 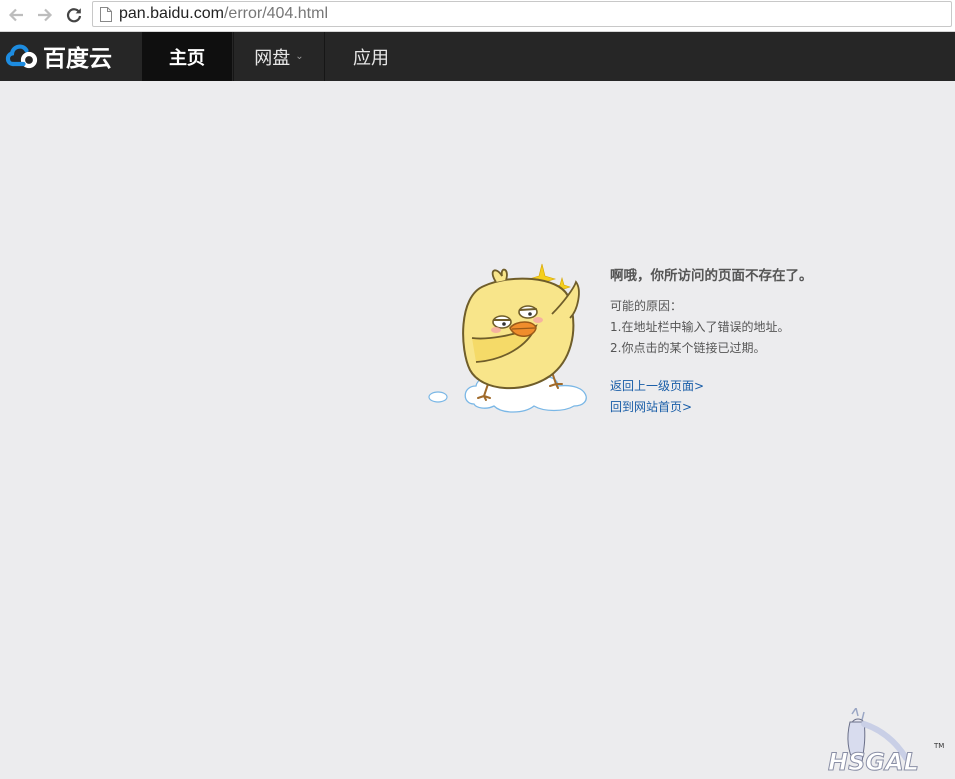 I want to click on error-title: 啊哦，你所访问的页面不存在了。, so click(x=711, y=276).